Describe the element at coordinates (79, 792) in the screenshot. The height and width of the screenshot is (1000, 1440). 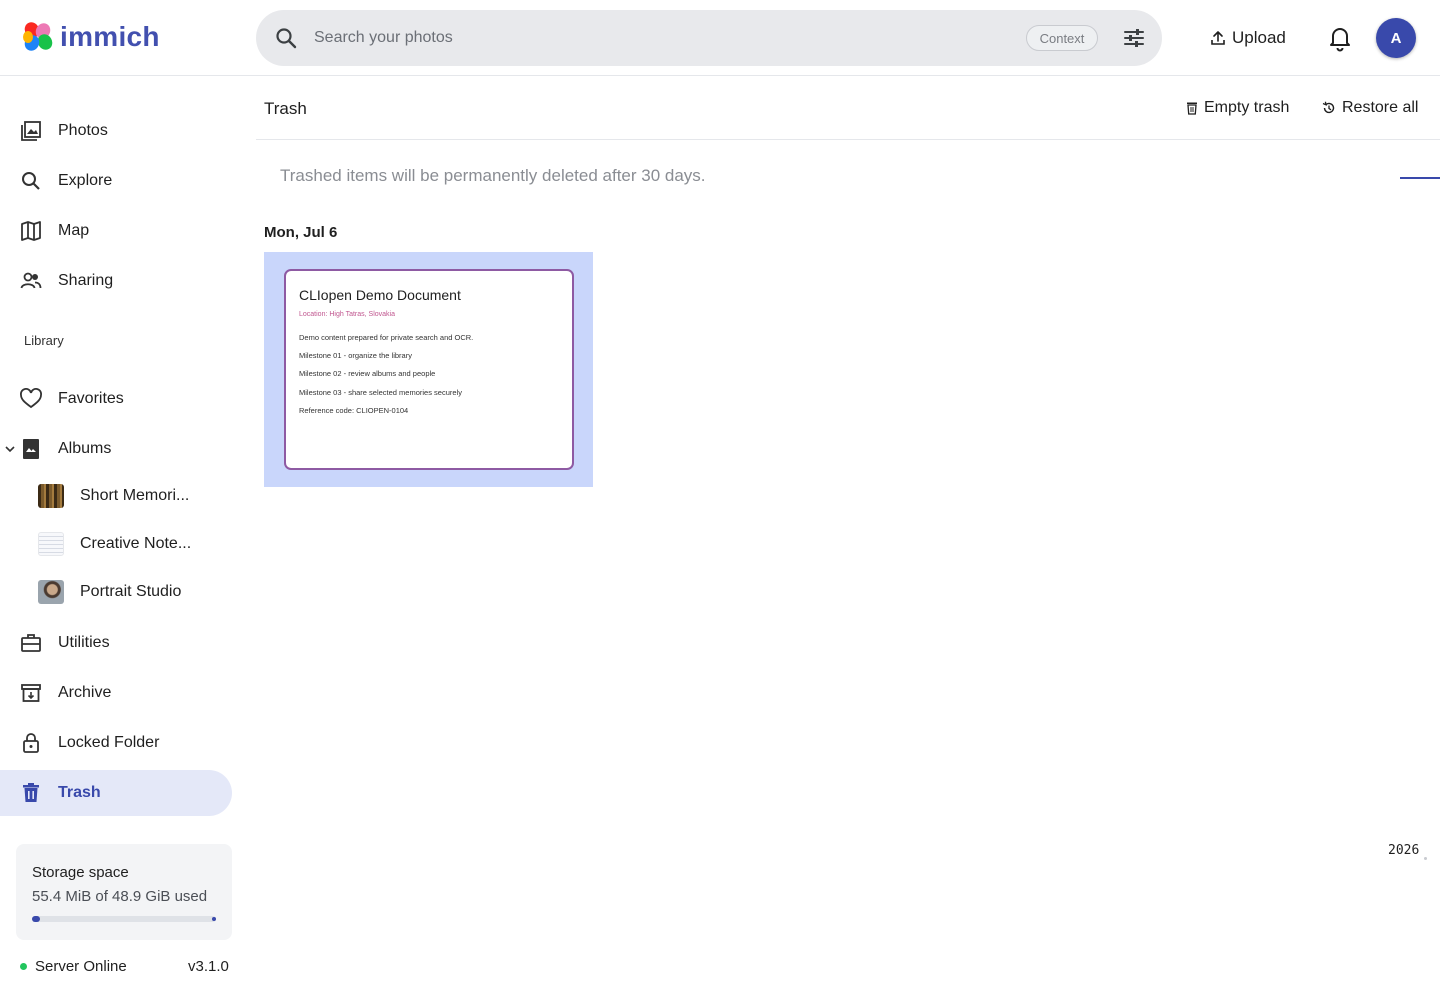
I see `sidebar-item-label: Trash` at that location.